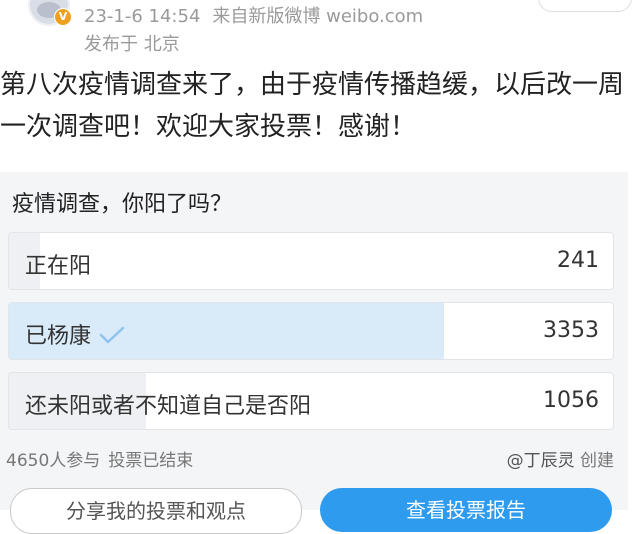 The height and width of the screenshot is (534, 640). Describe the element at coordinates (571, 400) in the screenshot. I see `vote-option-count: 1056` at that location.